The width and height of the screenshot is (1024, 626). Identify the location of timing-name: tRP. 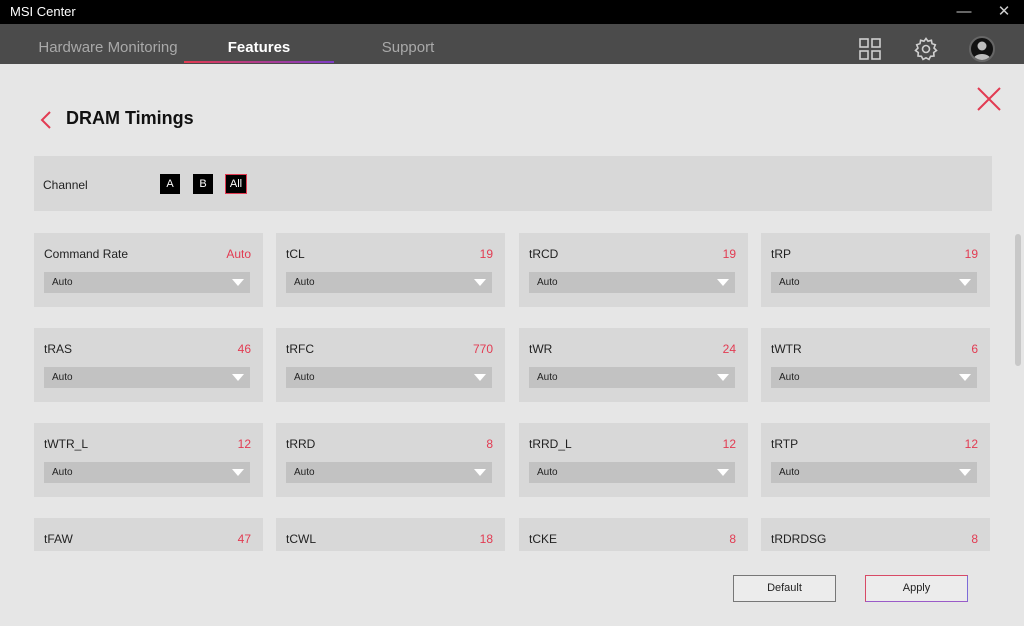
(781, 254).